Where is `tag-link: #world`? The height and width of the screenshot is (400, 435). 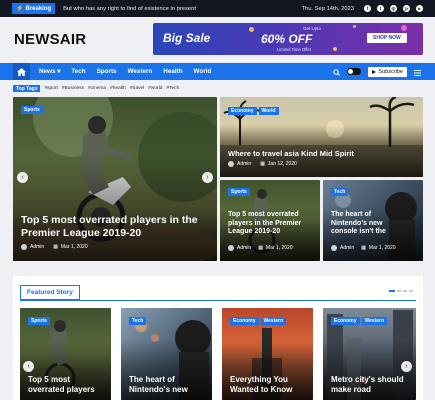
tag-link: #world is located at coordinates (155, 88).